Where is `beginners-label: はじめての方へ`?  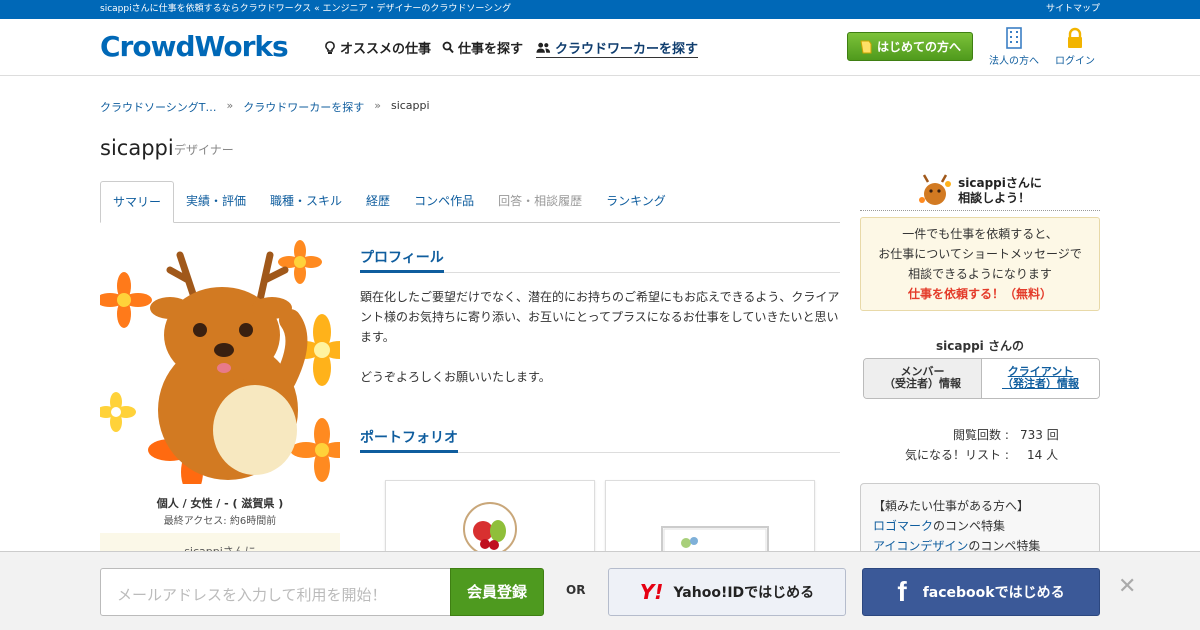
beginners-label: はじめての方へ is located at coordinates (918, 47).